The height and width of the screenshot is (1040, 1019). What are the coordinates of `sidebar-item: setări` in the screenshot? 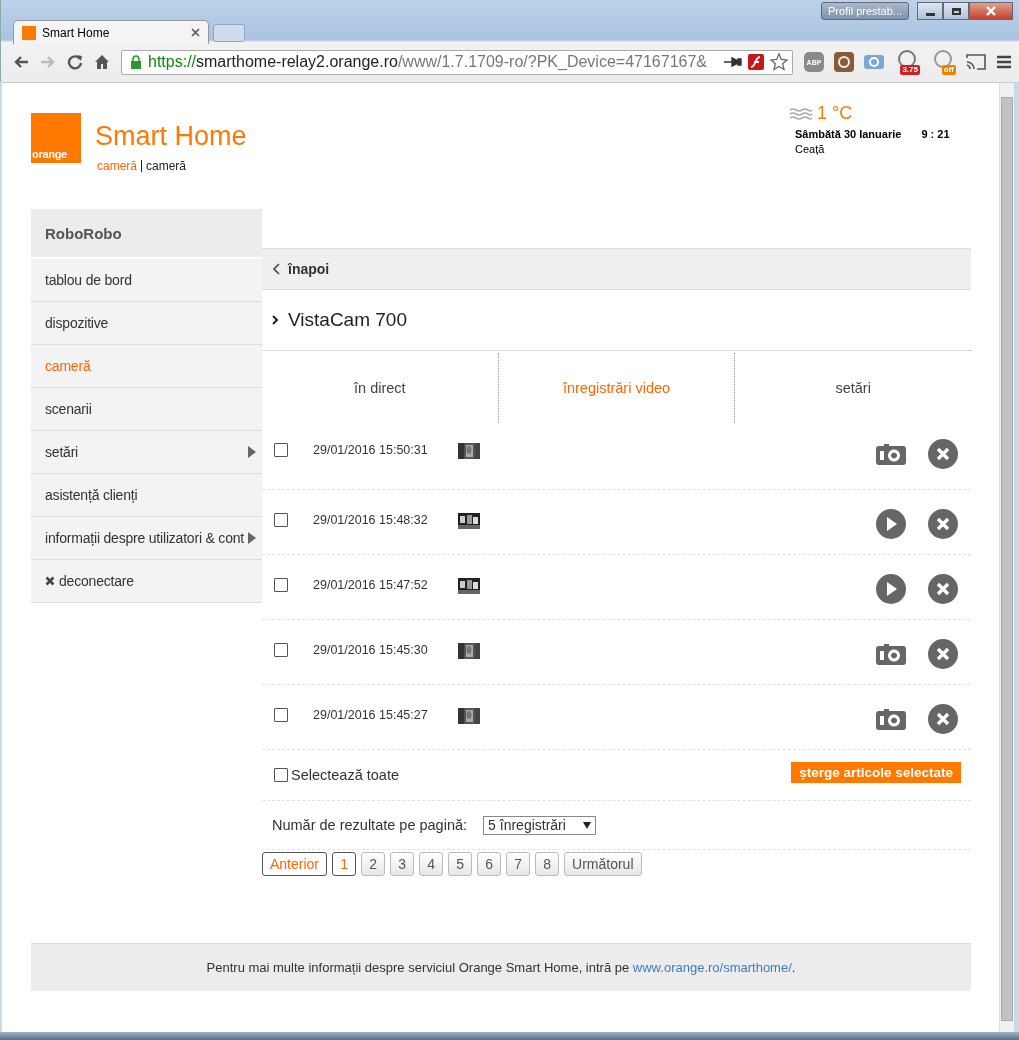 It's located at (146, 452).